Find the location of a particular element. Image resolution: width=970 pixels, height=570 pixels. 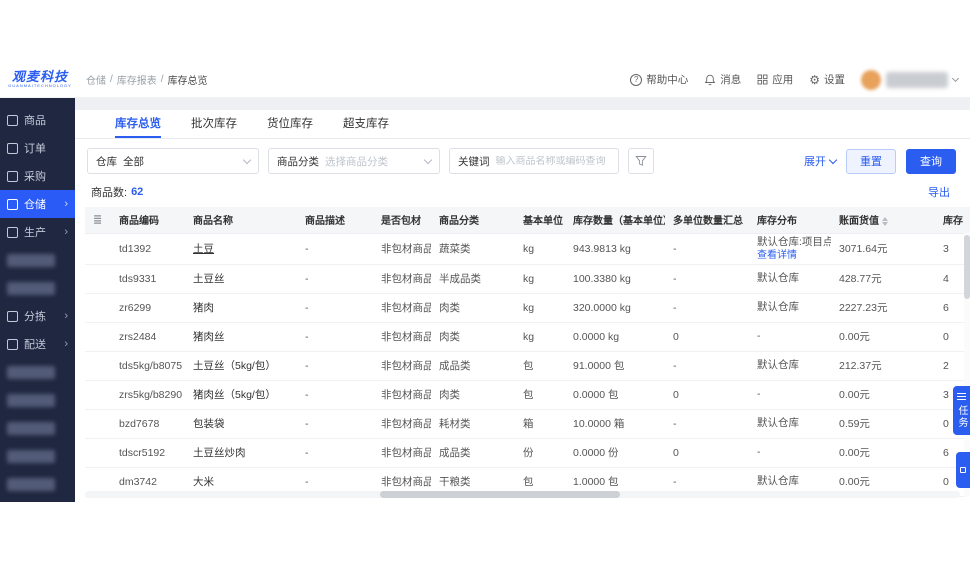

stock-qty-cell: 10.0000 箱 is located at coordinates (615, 424).